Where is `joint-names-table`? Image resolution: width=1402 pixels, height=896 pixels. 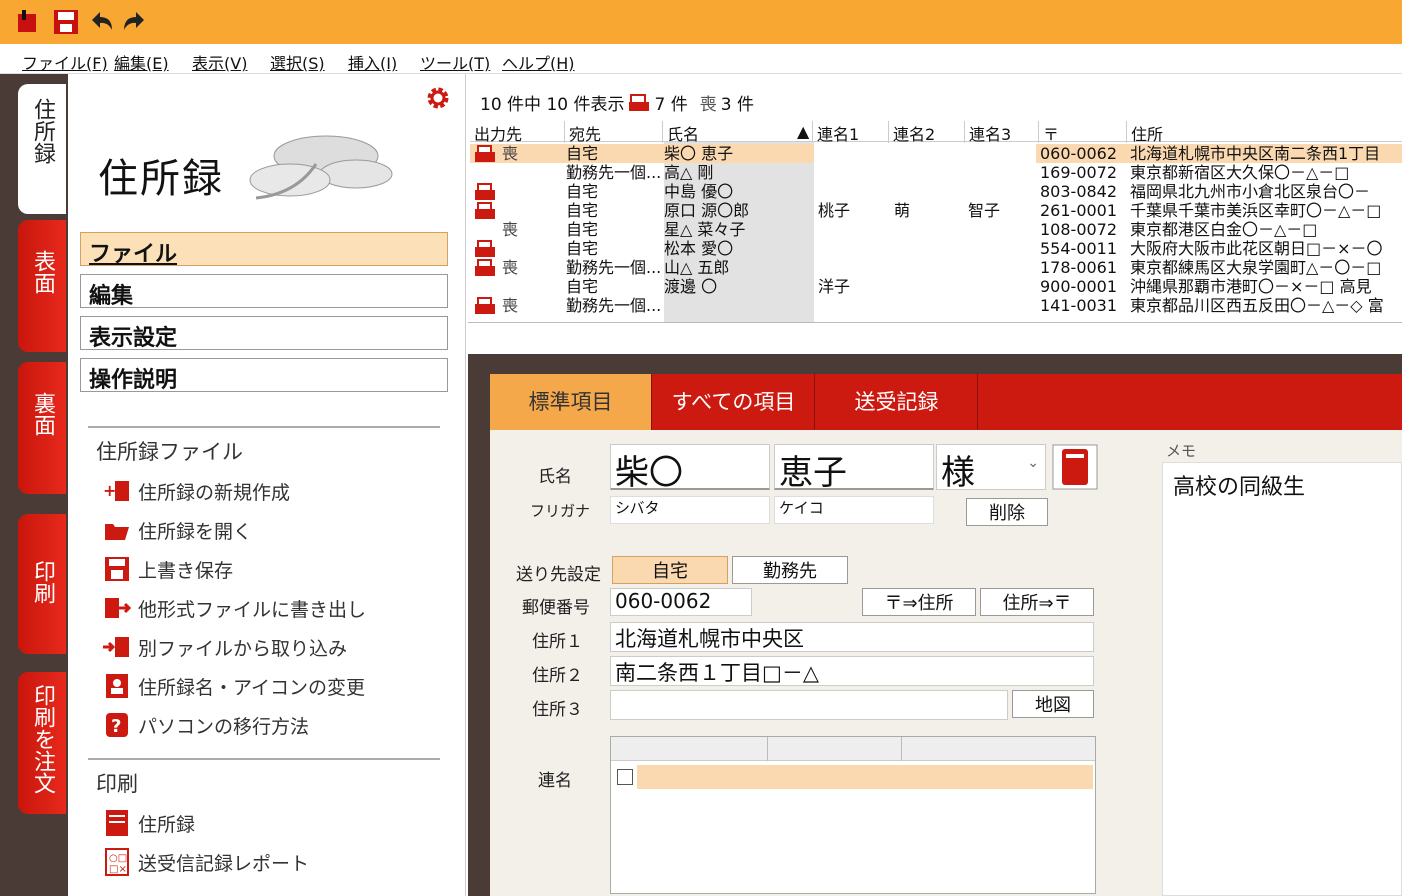
joint-names-table is located at coordinates (853, 815).